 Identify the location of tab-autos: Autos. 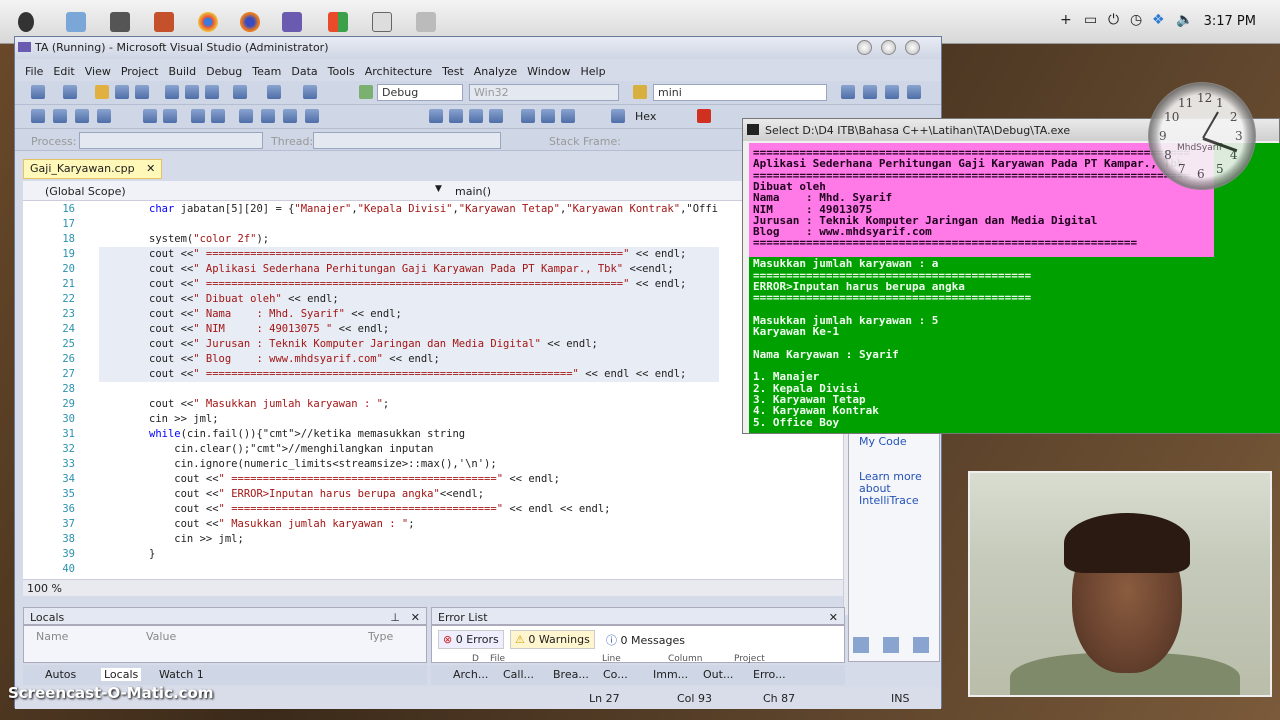
(60, 674).